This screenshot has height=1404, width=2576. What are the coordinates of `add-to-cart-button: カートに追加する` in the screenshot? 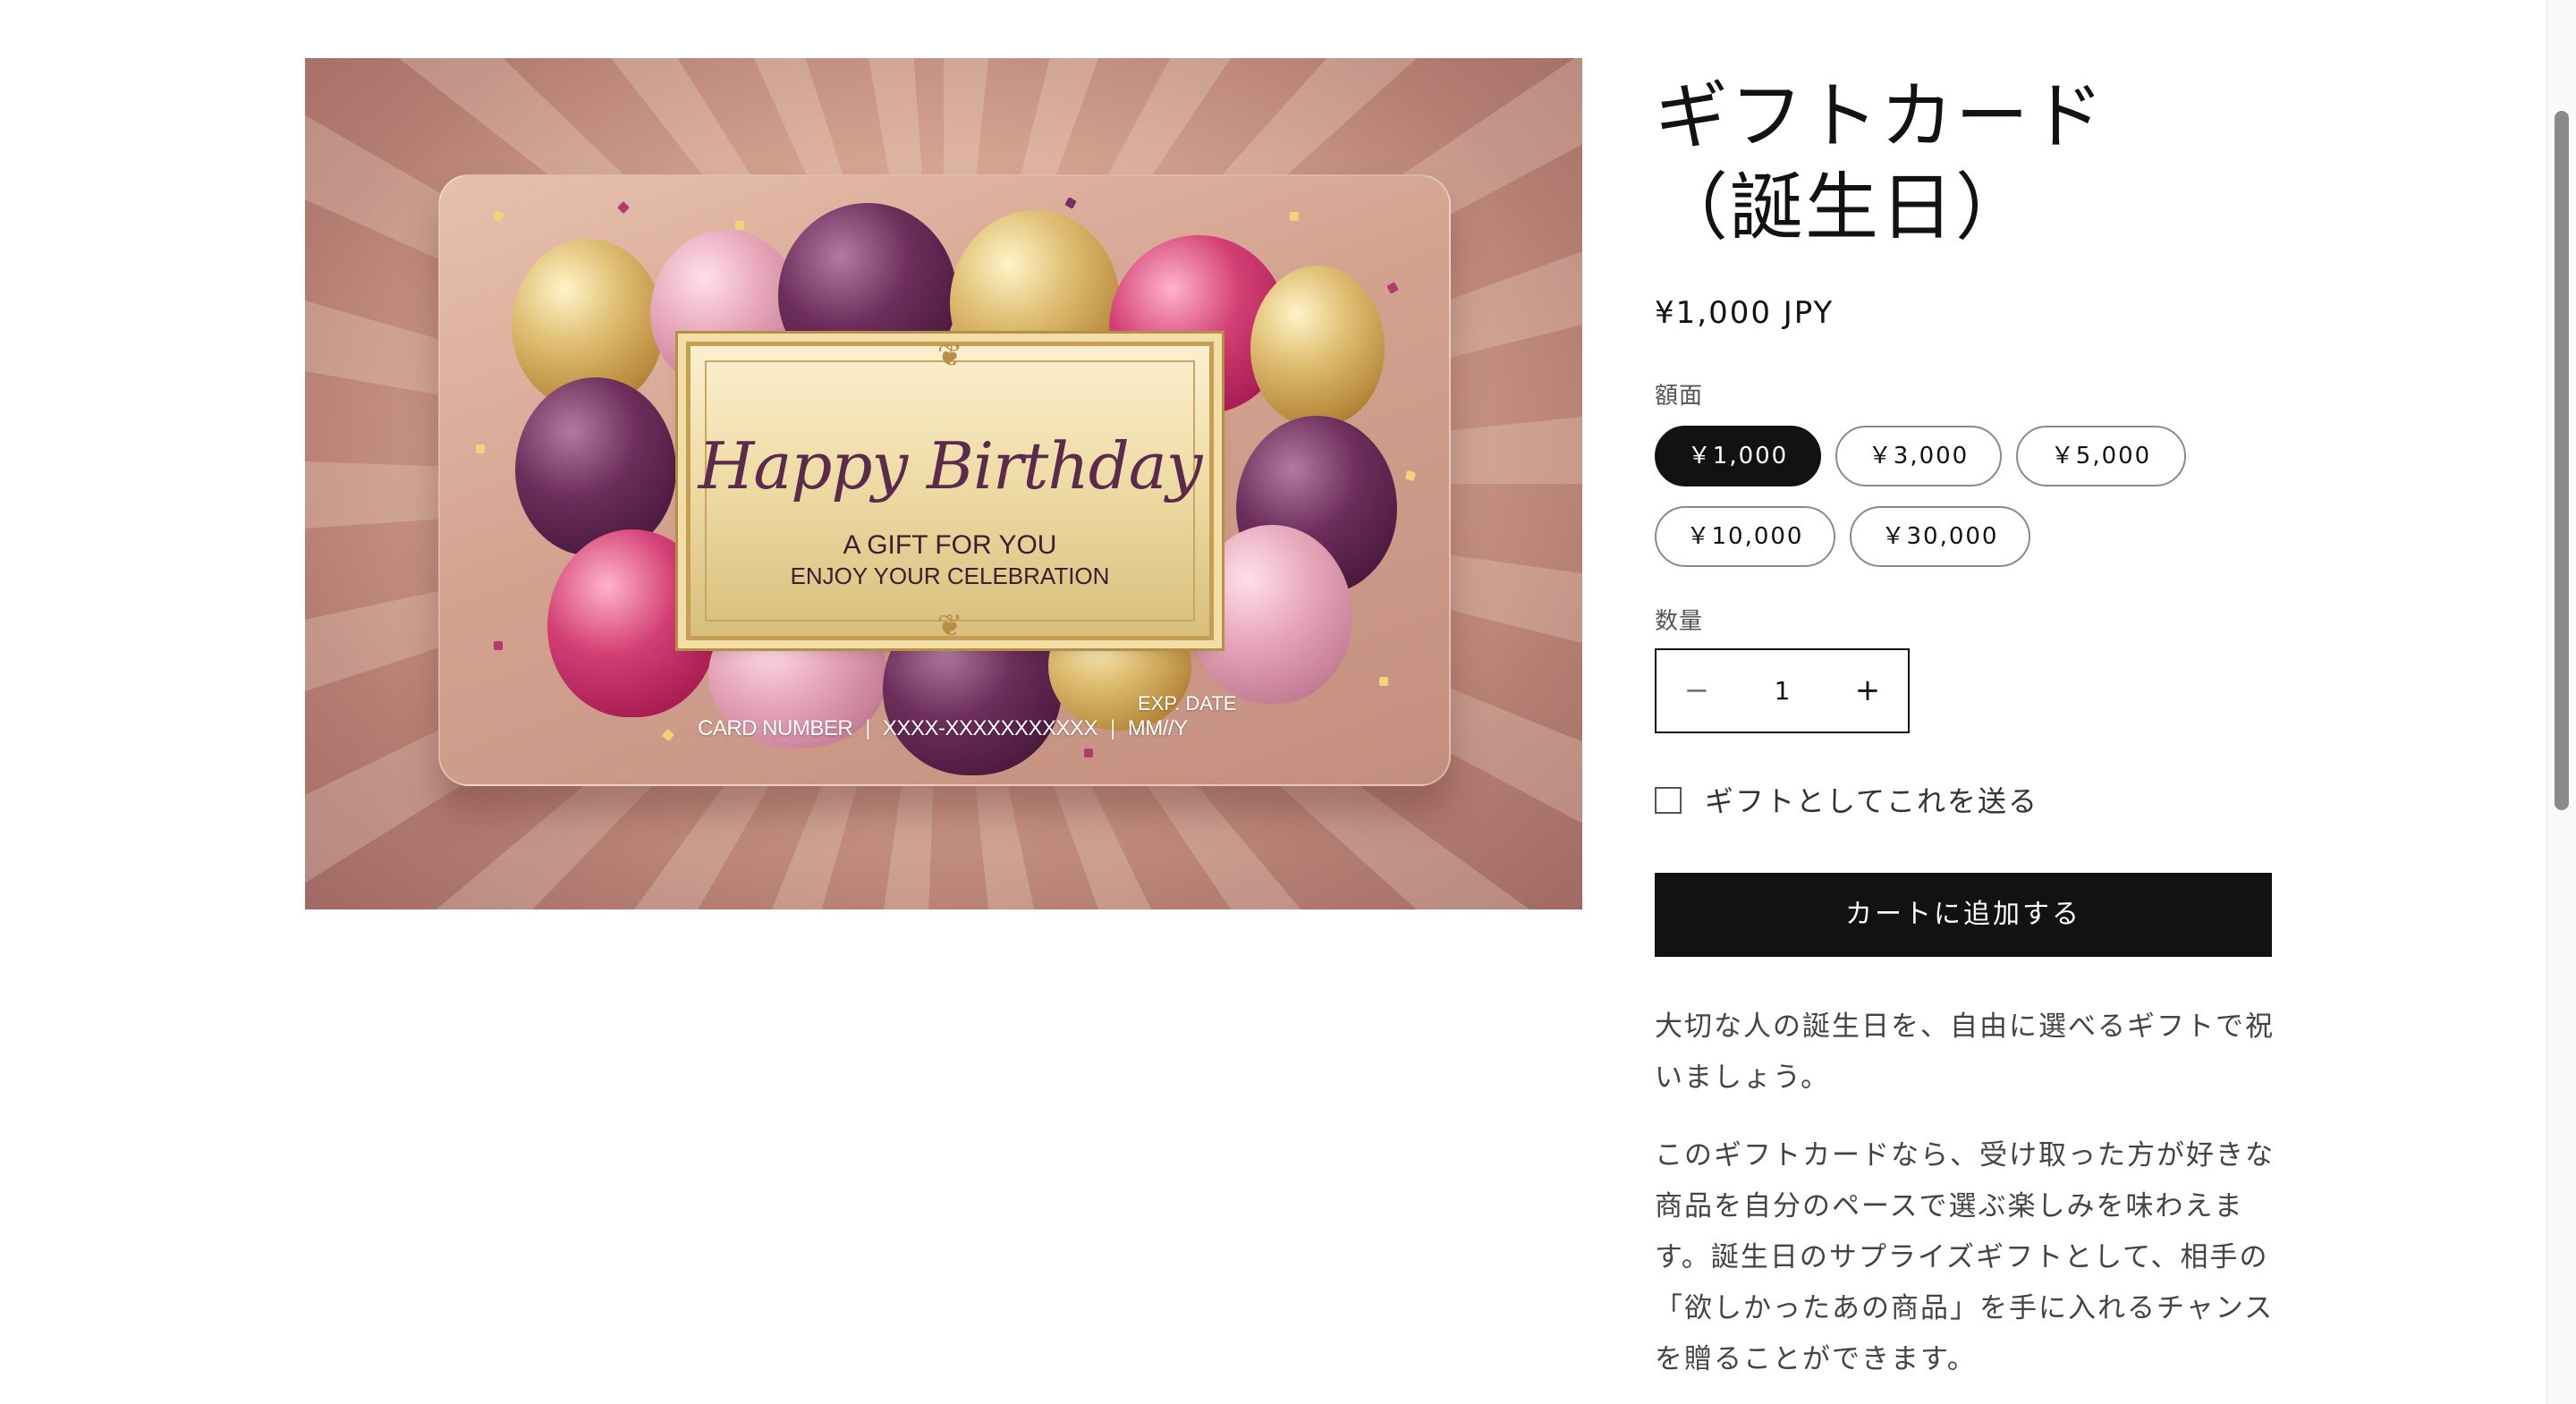 It's located at (1963, 915).